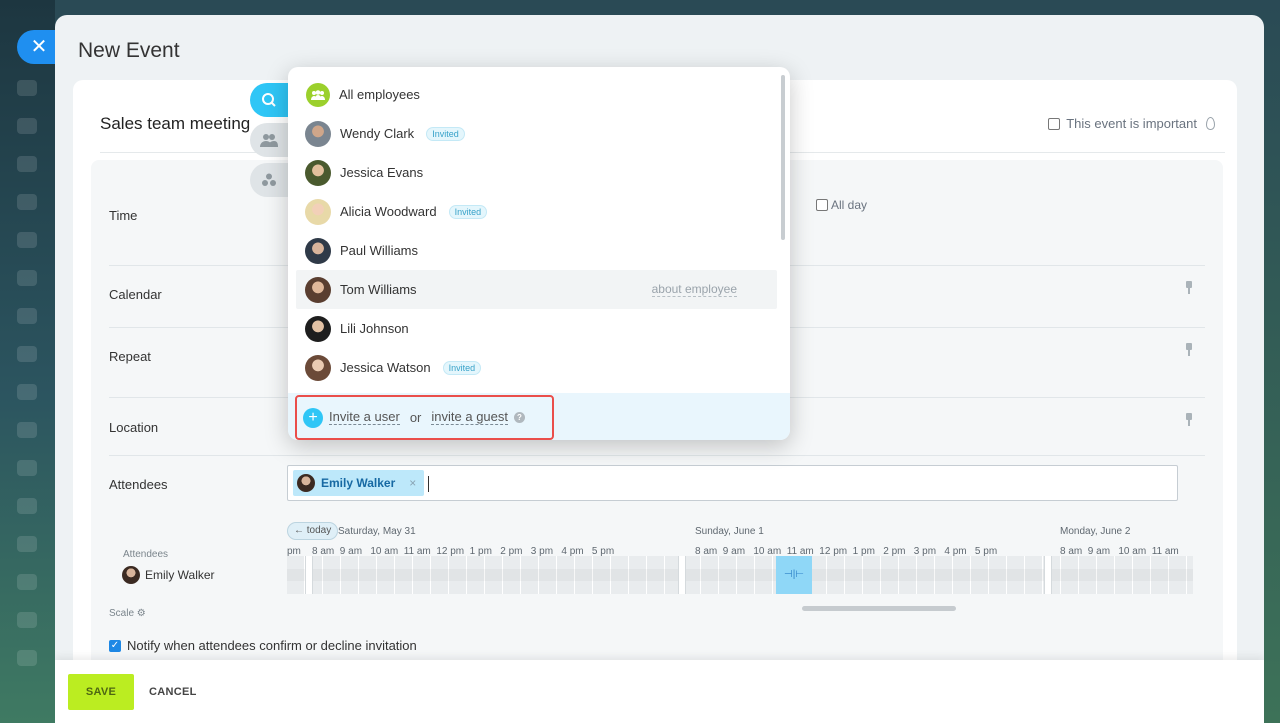  What do you see at coordinates (822, 205) in the screenshot?
I see `all-day-checkbox` at bounding box center [822, 205].